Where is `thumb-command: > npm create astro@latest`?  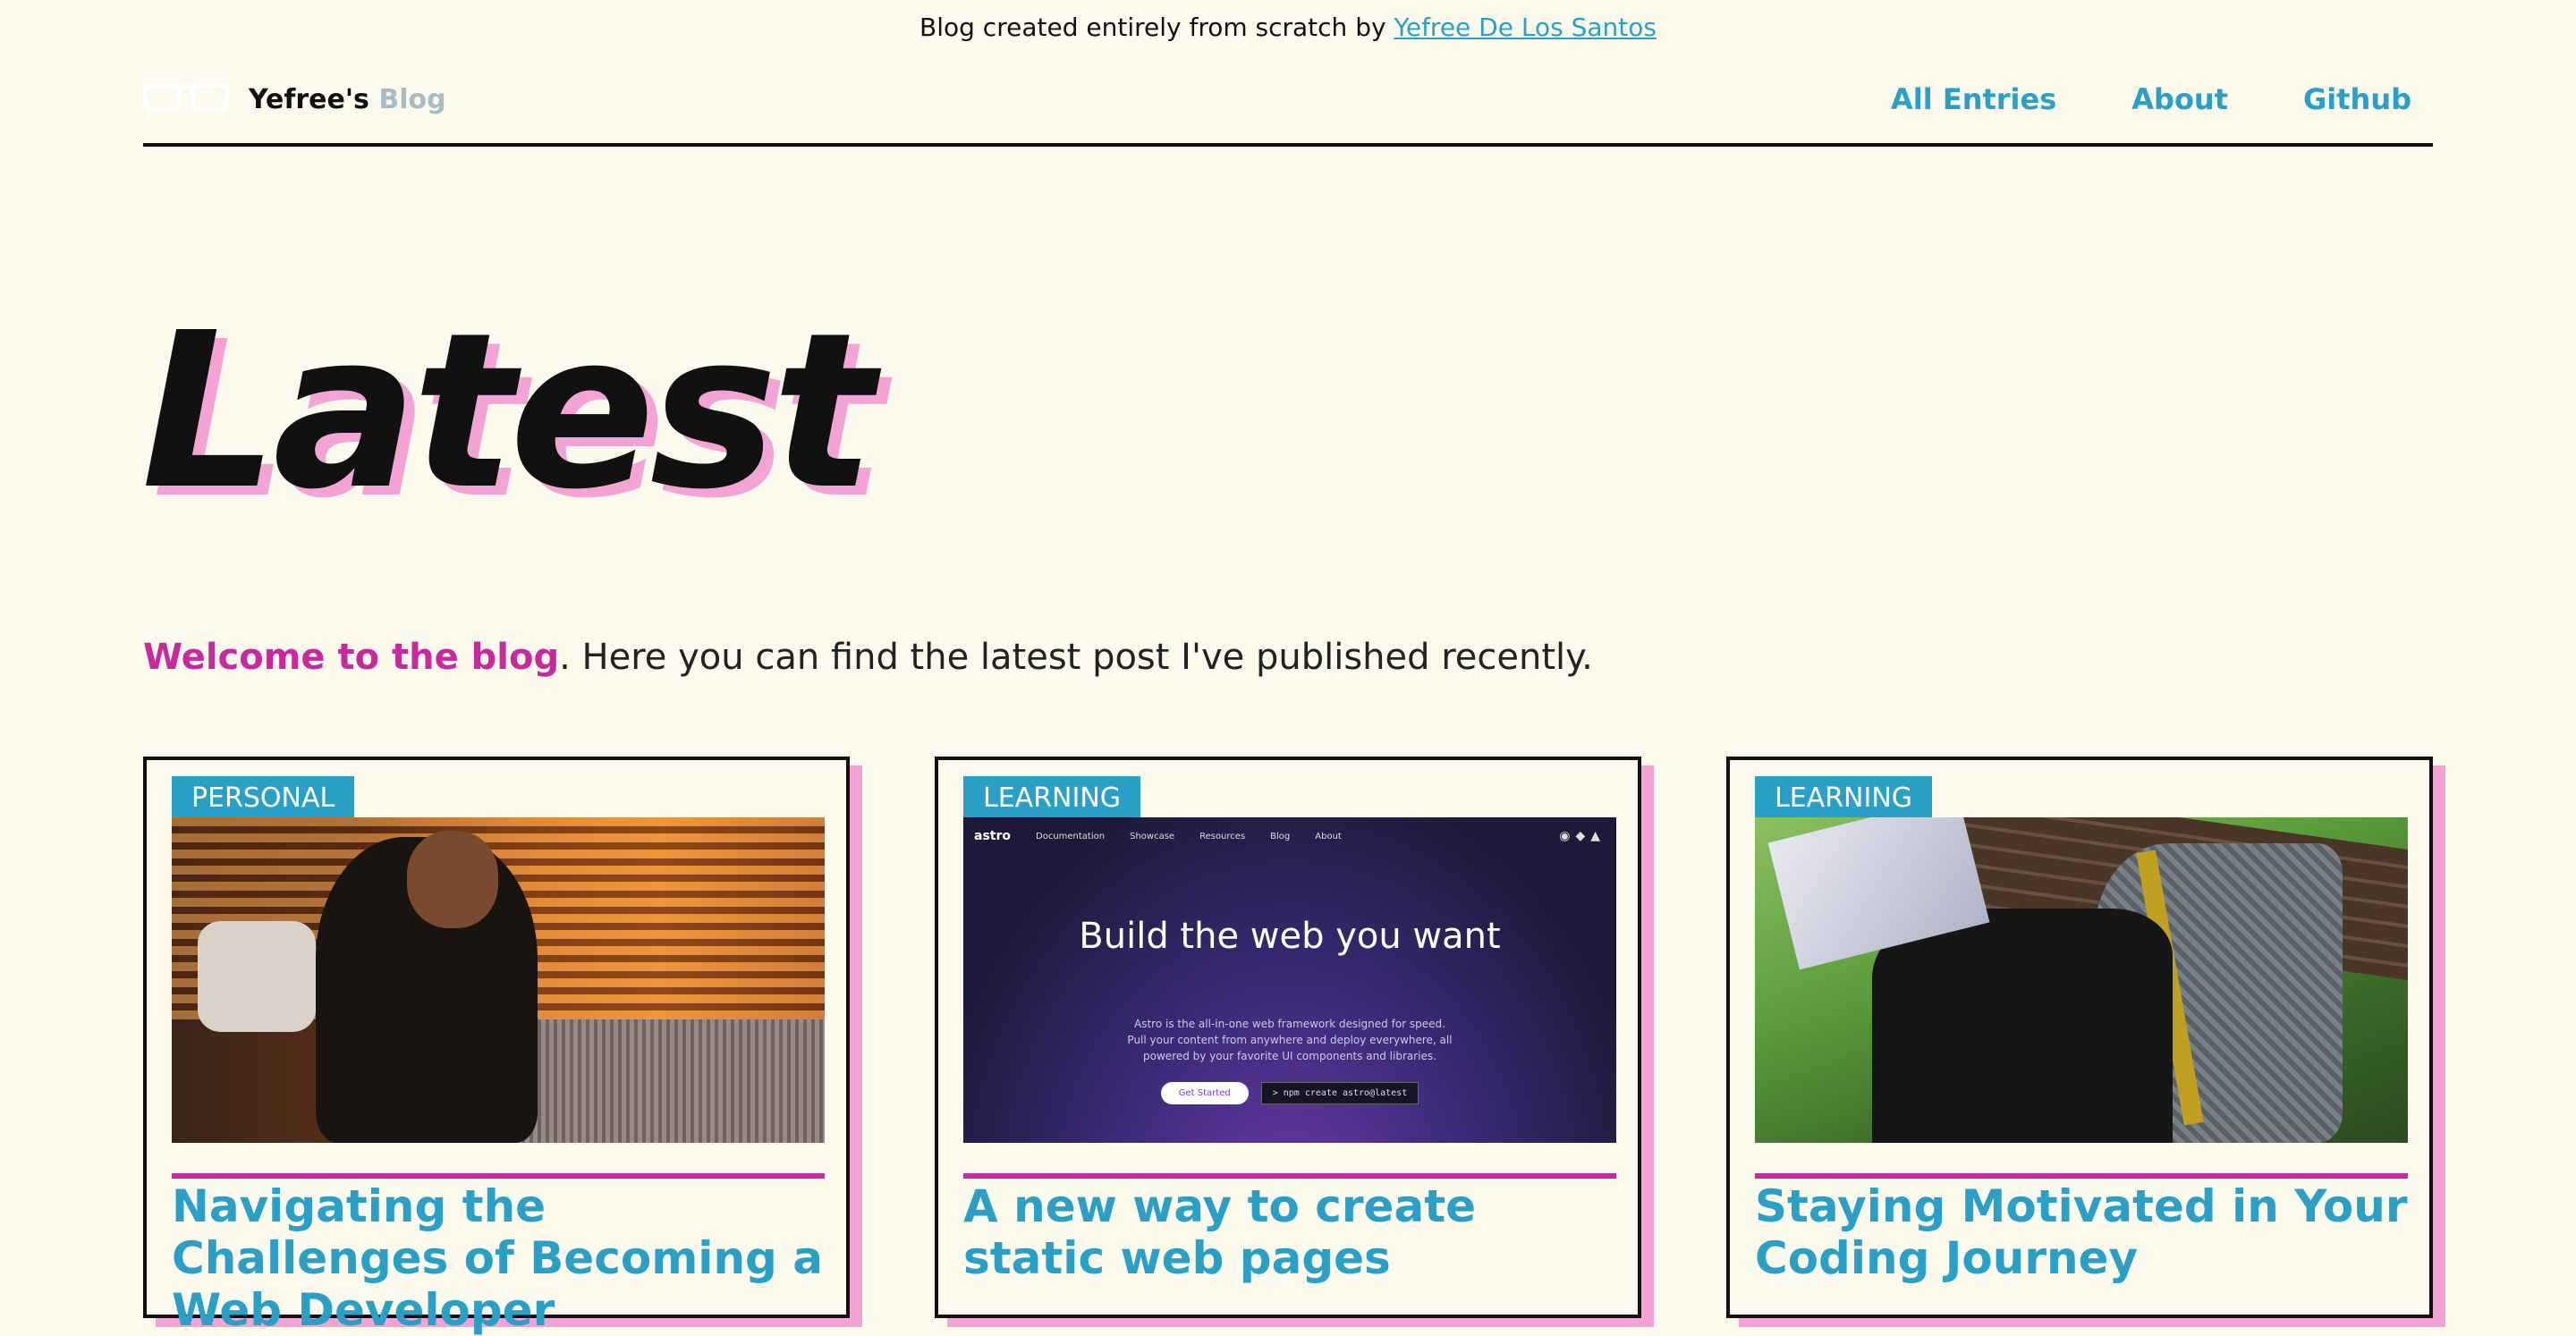 thumb-command: > npm create astro@latest is located at coordinates (1339, 1093).